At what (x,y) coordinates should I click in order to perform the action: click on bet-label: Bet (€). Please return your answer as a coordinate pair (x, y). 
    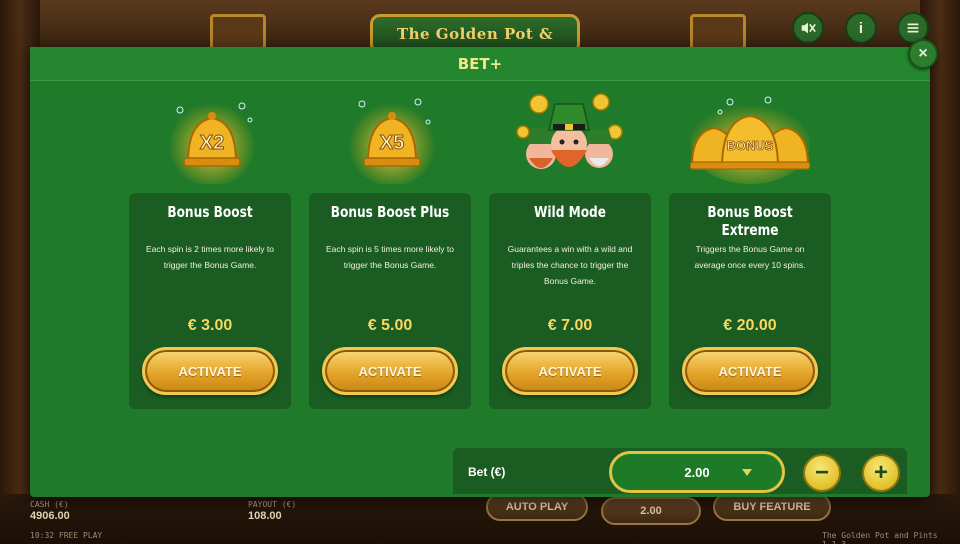
    Looking at the image, I should click on (487, 472).